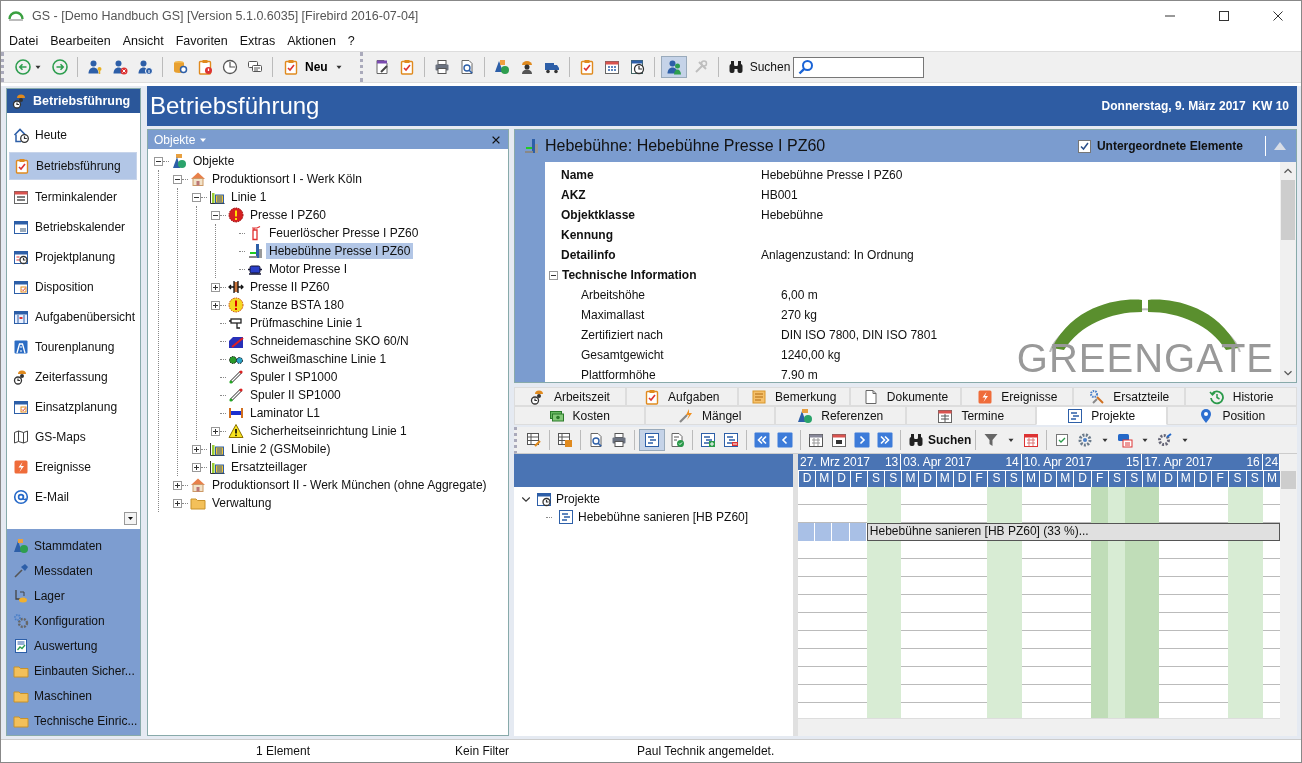 Image resolution: width=1302 pixels, height=763 pixels. What do you see at coordinates (73, 437) in the screenshot?
I see `sidebar-item: GS-Maps` at bounding box center [73, 437].